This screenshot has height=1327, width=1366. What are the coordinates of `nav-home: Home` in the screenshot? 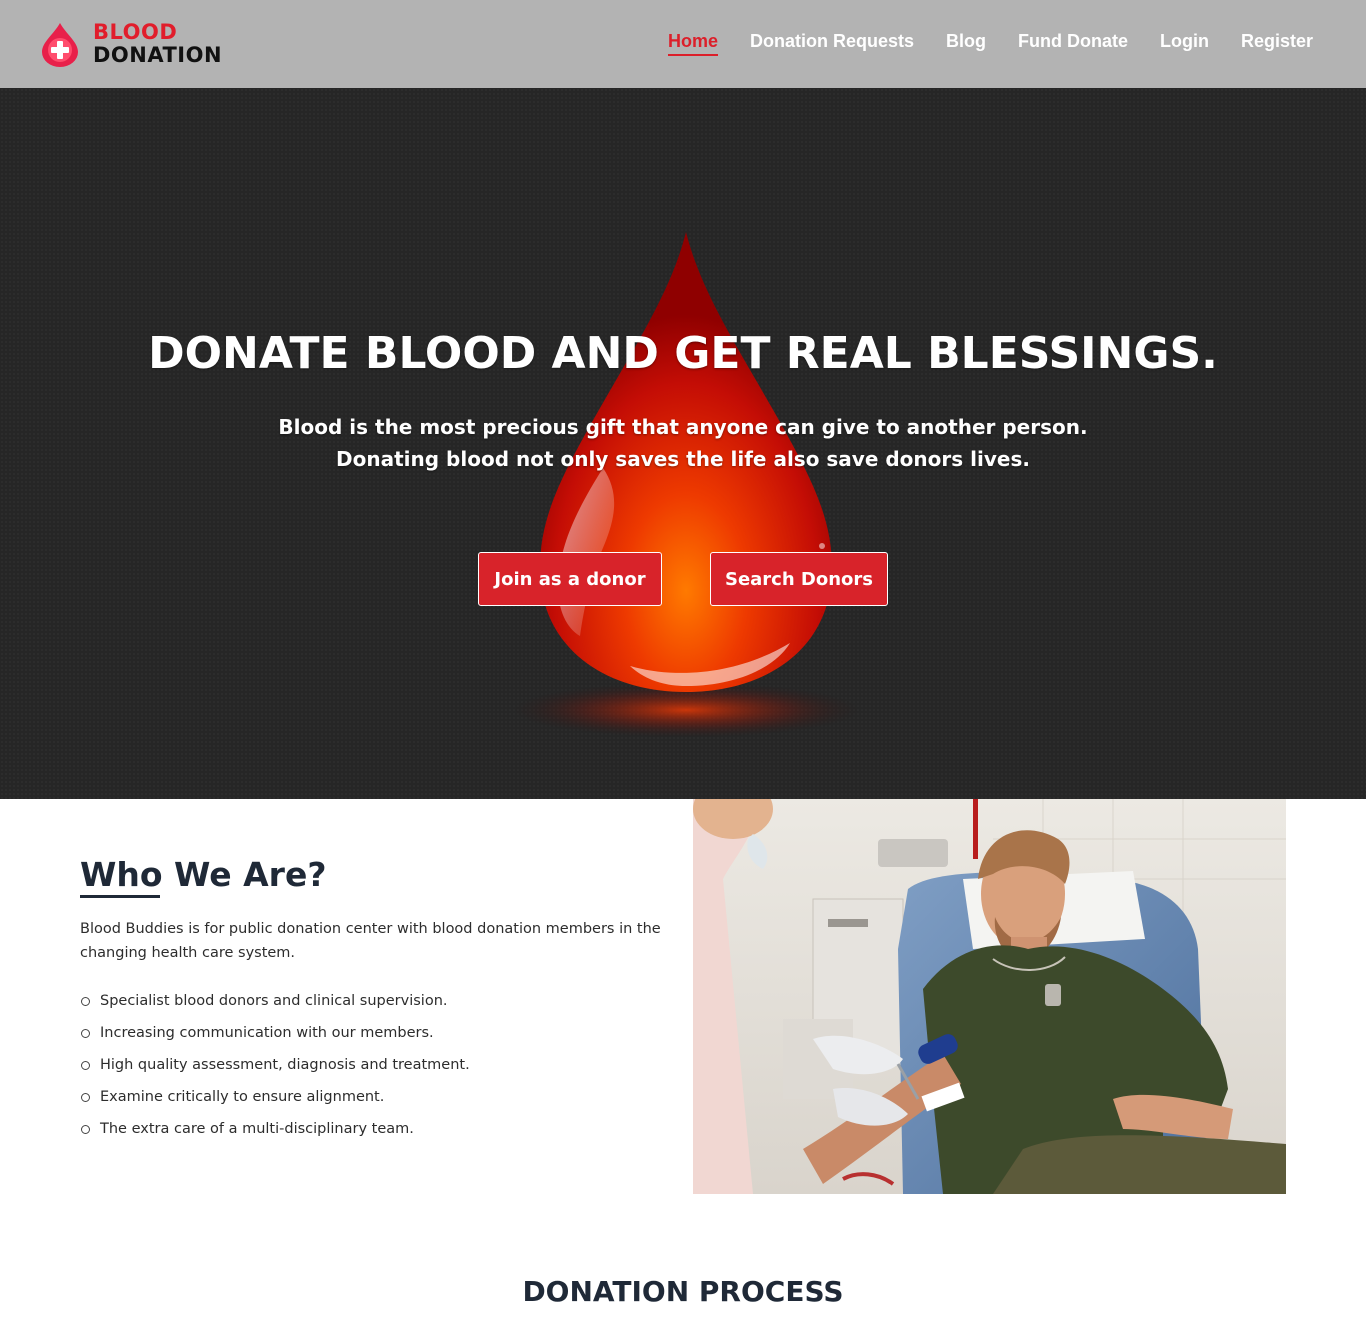 It's located at (692, 43).